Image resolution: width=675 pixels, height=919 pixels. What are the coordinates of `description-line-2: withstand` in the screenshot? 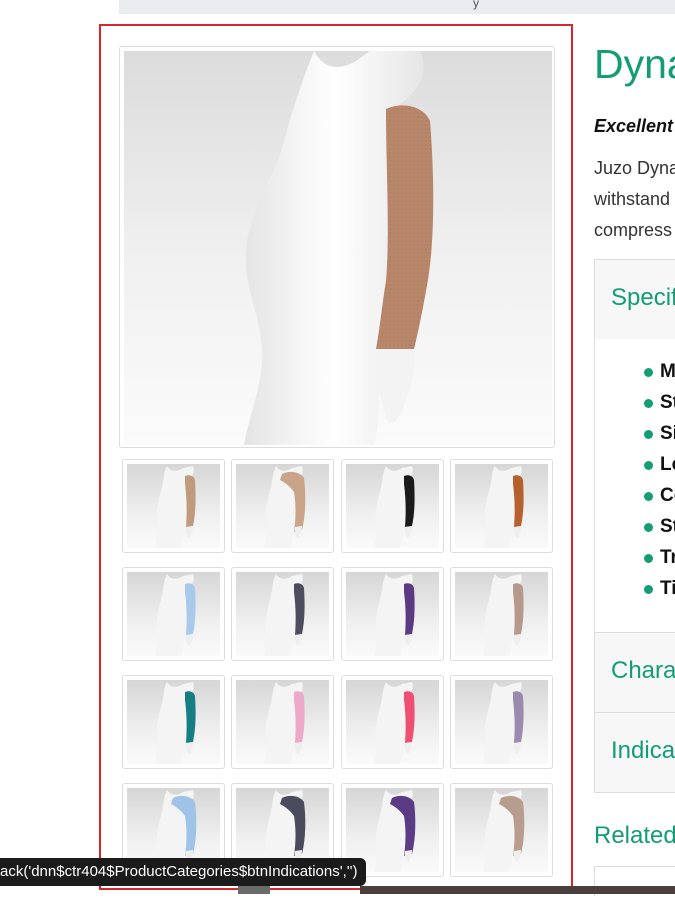 It's located at (632, 199).